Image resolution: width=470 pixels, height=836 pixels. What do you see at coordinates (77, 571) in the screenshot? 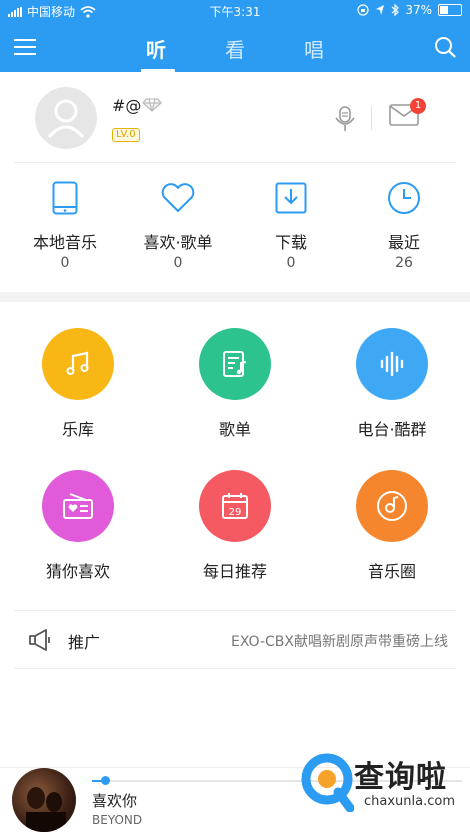
I see `grid-label: 猜你喜欢` at bounding box center [77, 571].